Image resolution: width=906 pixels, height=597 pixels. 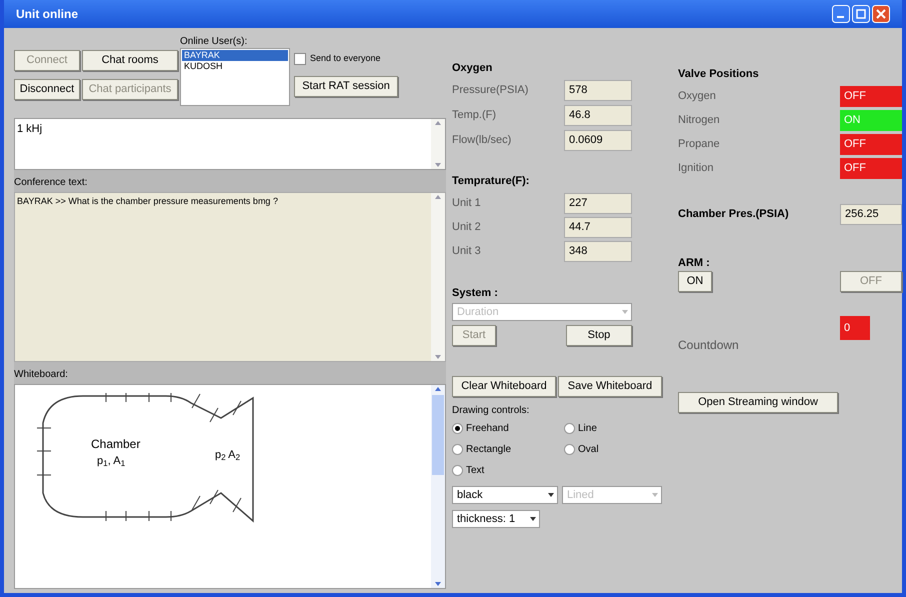 I want to click on value-field: 44.7, so click(x=598, y=227).